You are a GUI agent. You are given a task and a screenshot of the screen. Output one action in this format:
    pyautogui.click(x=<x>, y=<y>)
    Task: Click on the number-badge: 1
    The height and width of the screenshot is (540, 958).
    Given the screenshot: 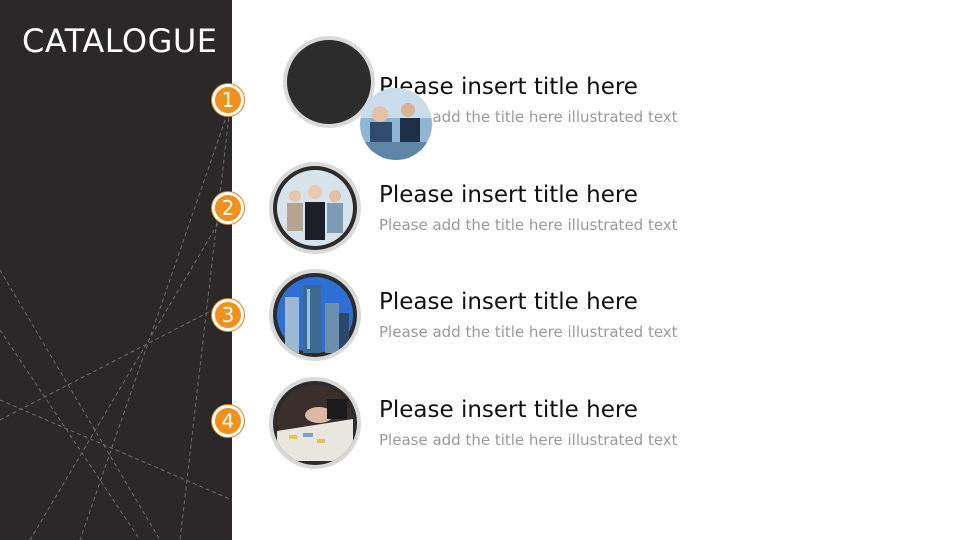 What is the action you would take?
    pyautogui.click(x=228, y=100)
    